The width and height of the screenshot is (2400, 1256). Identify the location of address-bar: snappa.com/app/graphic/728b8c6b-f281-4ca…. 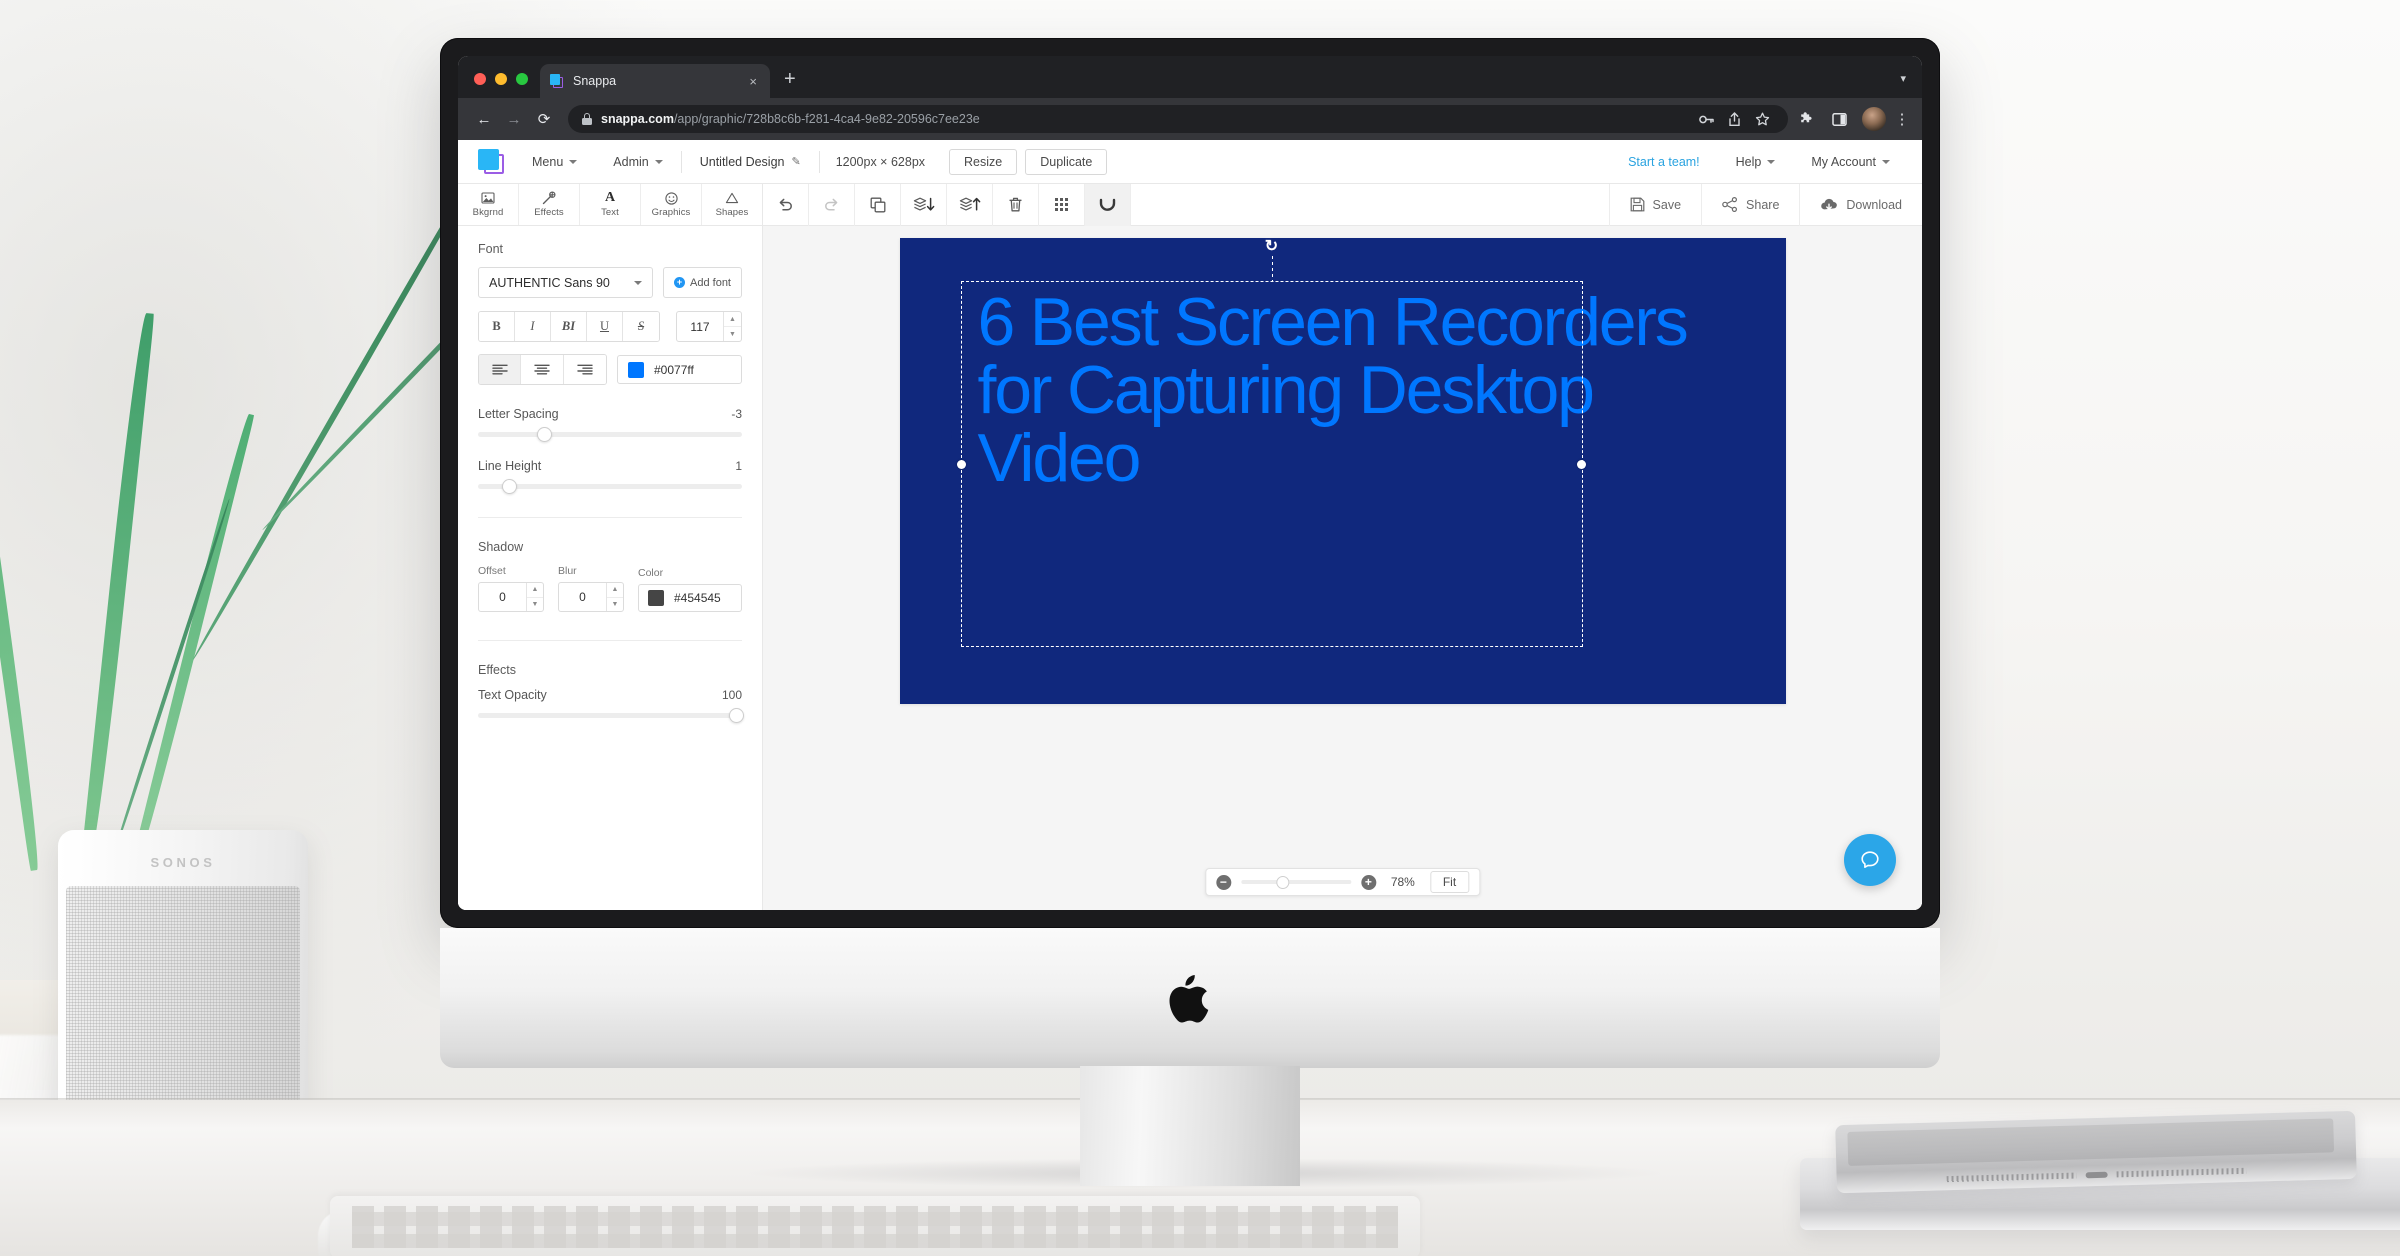
(1178, 119).